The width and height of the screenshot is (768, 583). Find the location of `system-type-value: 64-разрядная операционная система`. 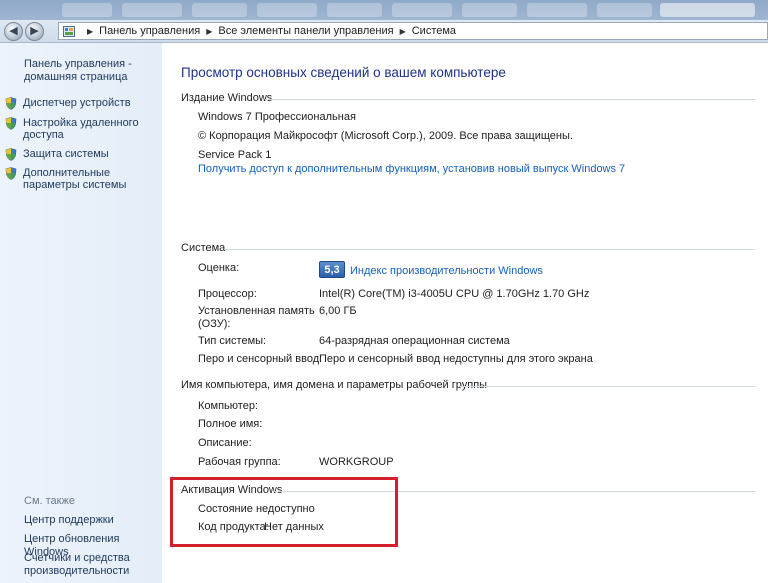

system-type-value: 64-разрядная операционная система is located at coordinates (414, 341).